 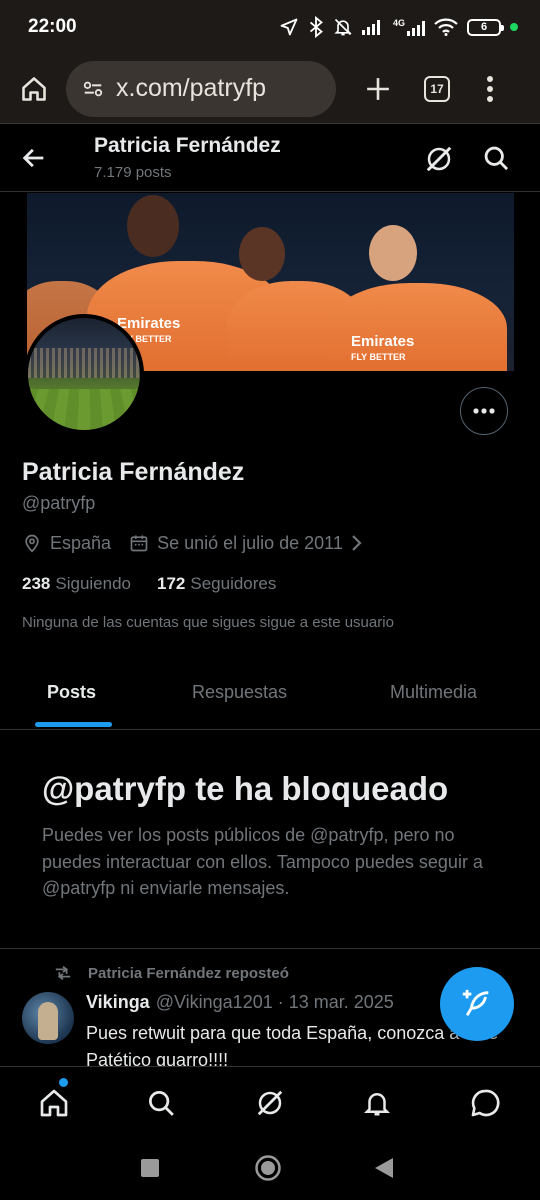 I want to click on nav-explore, so click(x=161, y=1103).